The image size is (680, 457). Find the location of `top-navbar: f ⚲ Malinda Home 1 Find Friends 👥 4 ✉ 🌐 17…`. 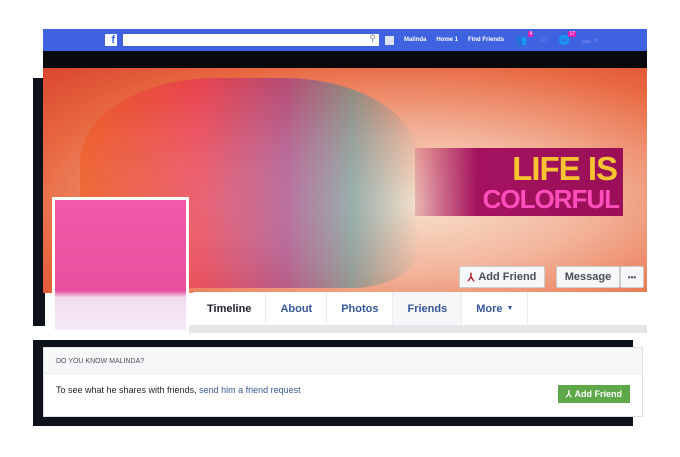

top-navbar: f ⚲ Malinda Home 1 Find Friends 👥 4 ✉ 🌐 17… is located at coordinates (345, 40).